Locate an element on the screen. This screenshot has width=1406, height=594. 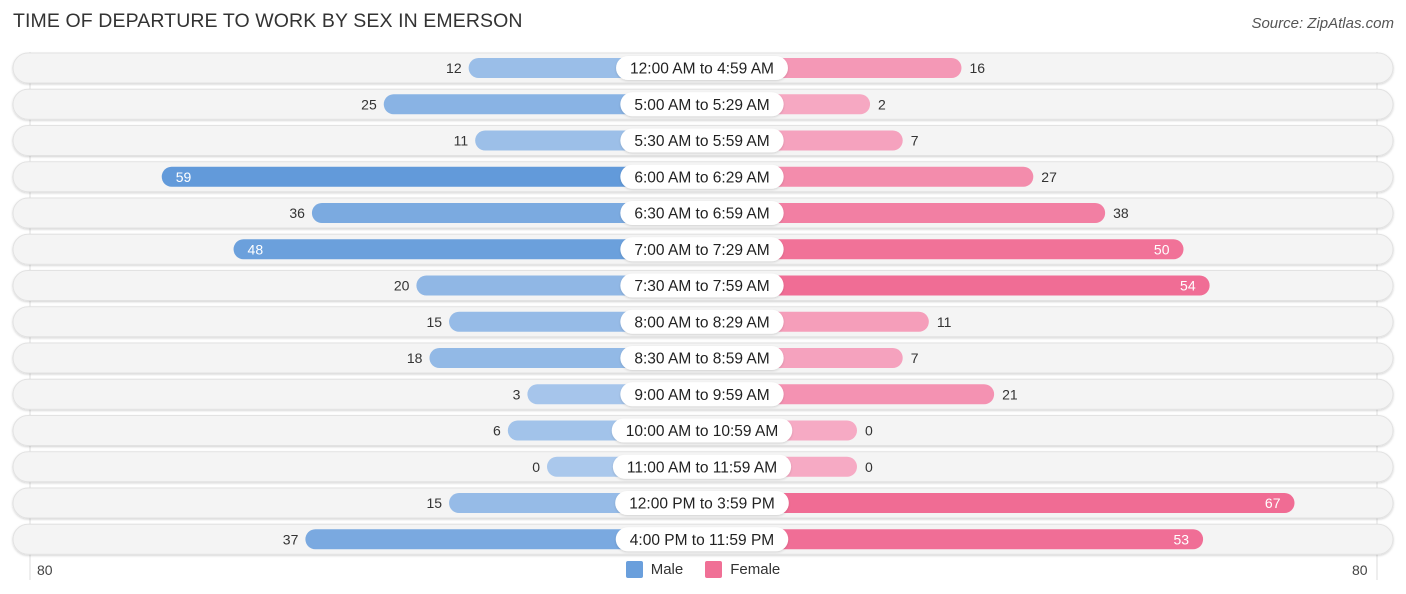
value-label-female: 16 is located at coordinates (977, 68).